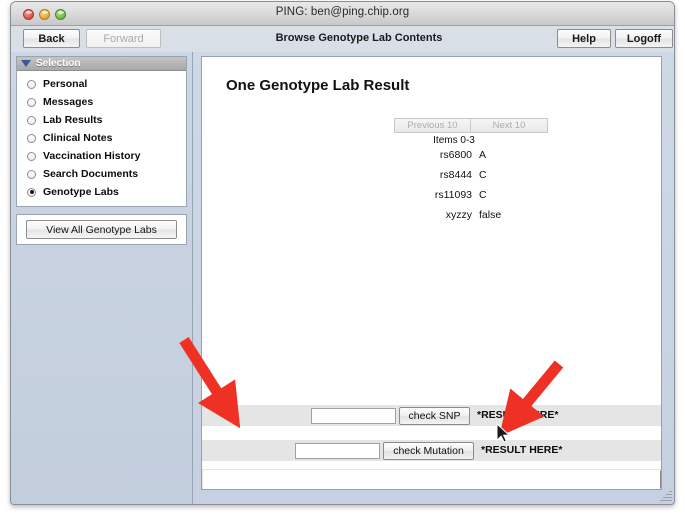  What do you see at coordinates (490, 215) in the screenshot?
I see `result-value: false` at bounding box center [490, 215].